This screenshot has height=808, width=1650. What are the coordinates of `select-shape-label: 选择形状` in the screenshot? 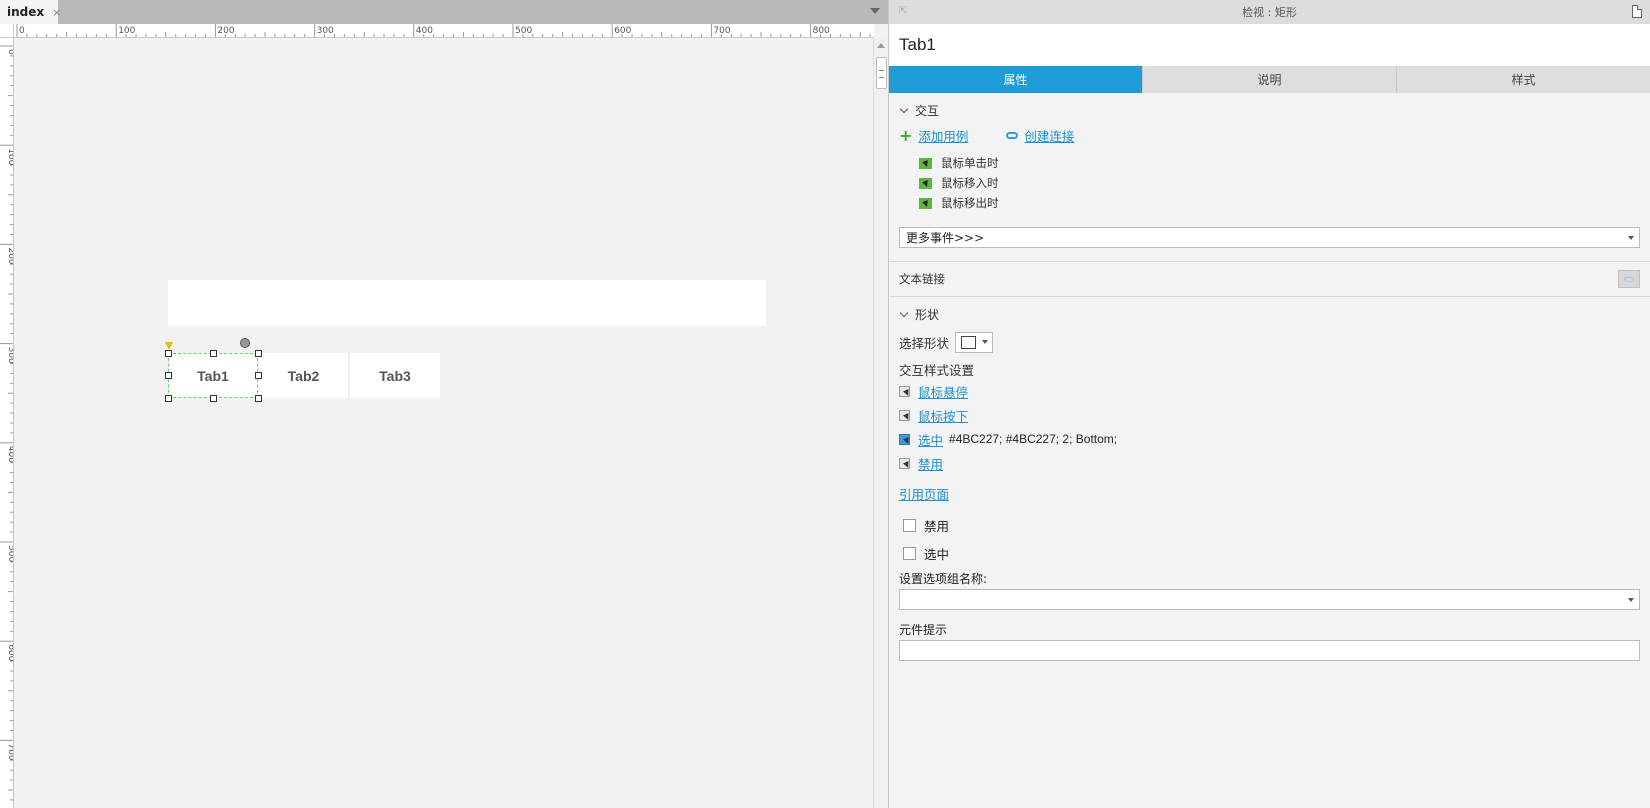 It's located at (924, 343).